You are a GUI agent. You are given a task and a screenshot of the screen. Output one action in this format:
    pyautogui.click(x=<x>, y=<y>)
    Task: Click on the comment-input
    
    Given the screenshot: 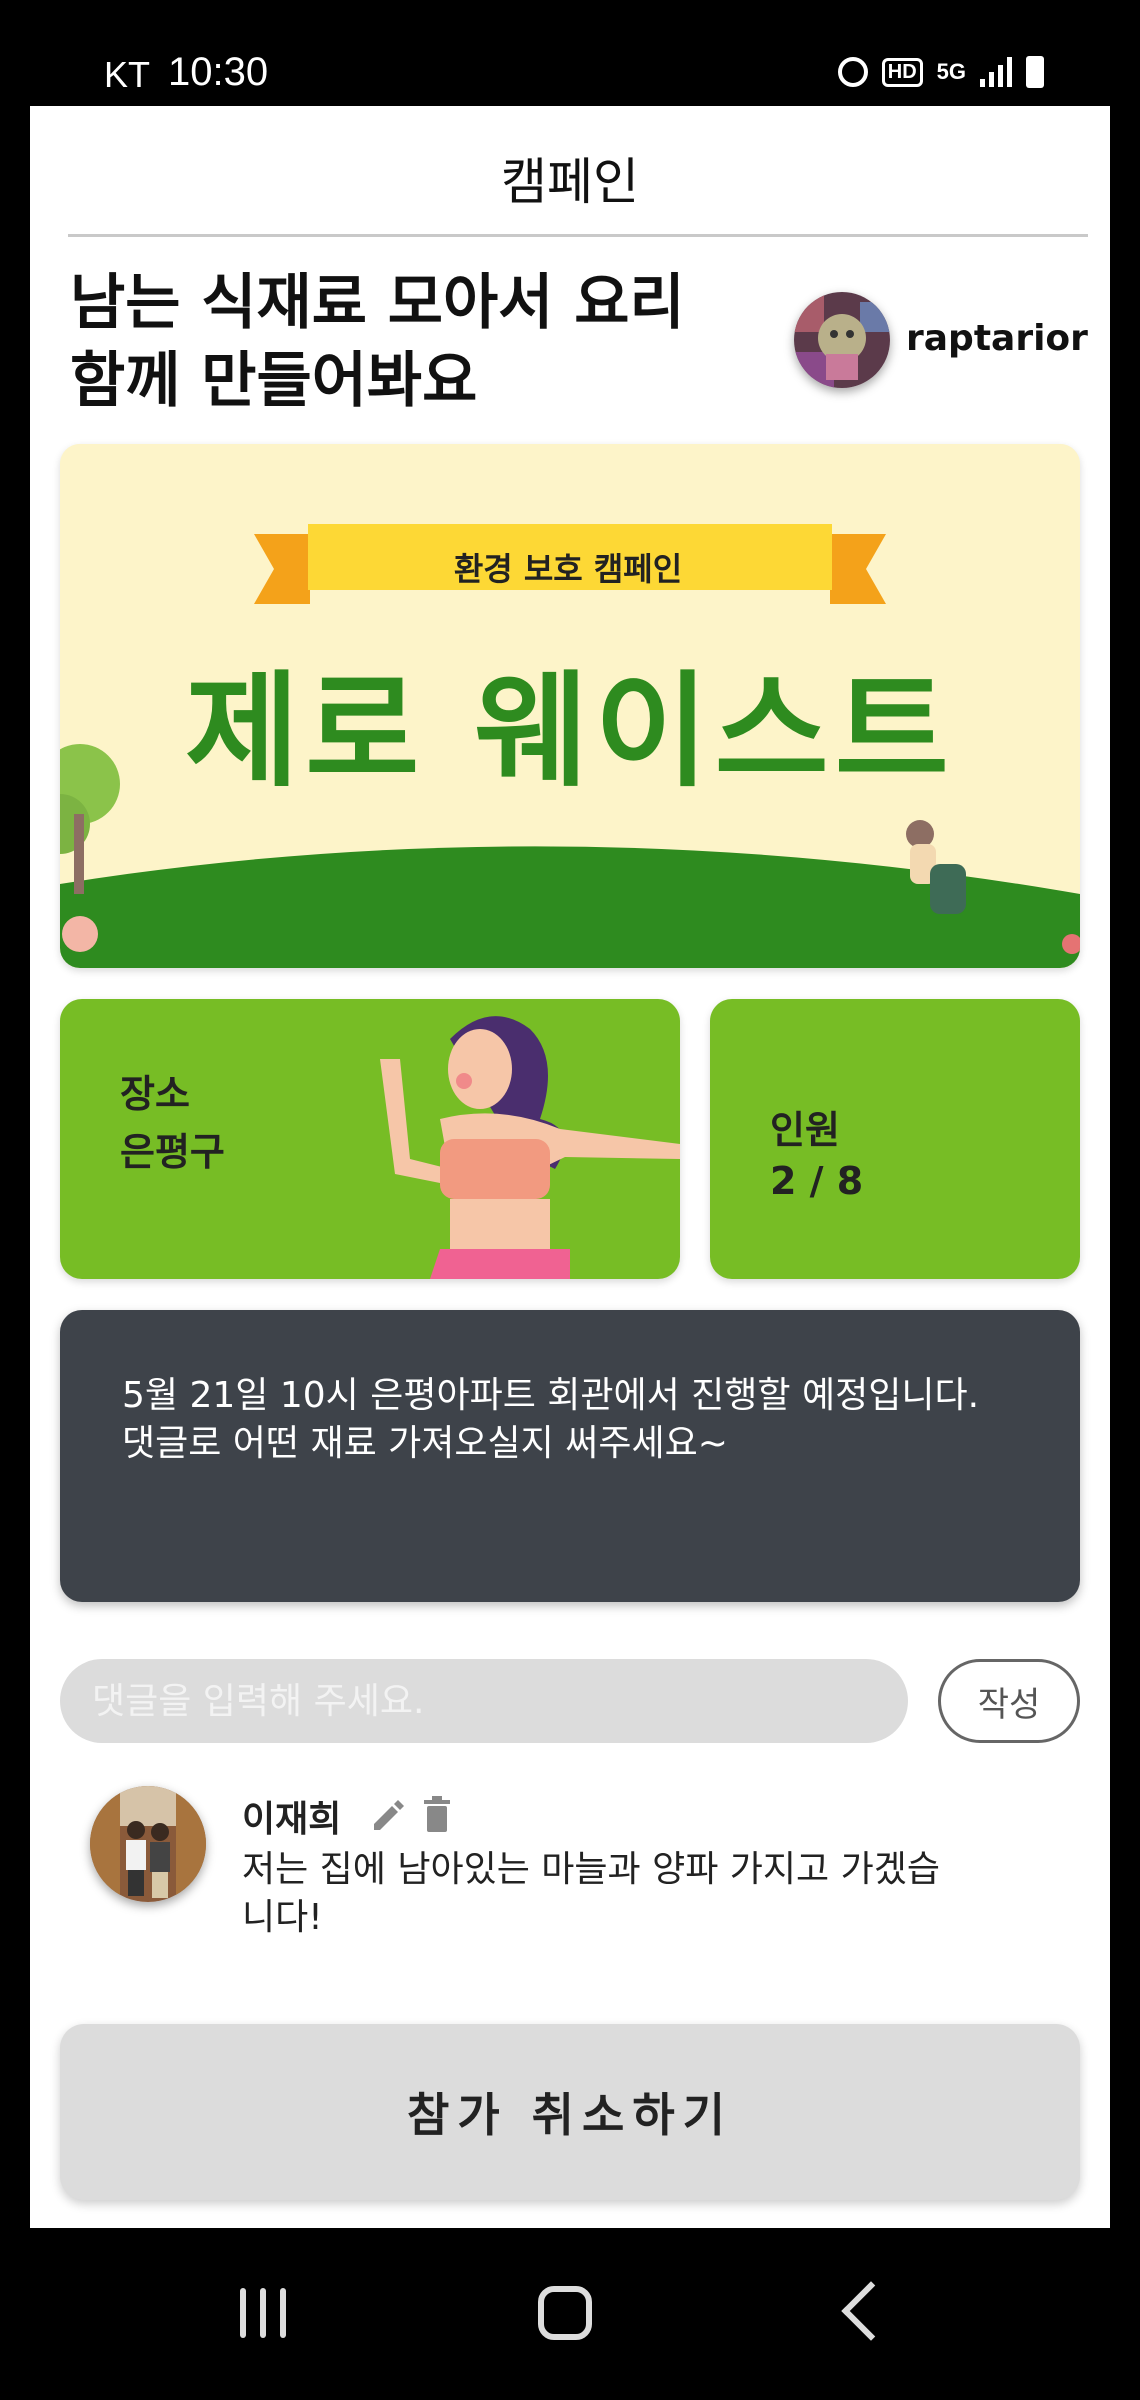 What is the action you would take?
    pyautogui.click(x=484, y=1701)
    